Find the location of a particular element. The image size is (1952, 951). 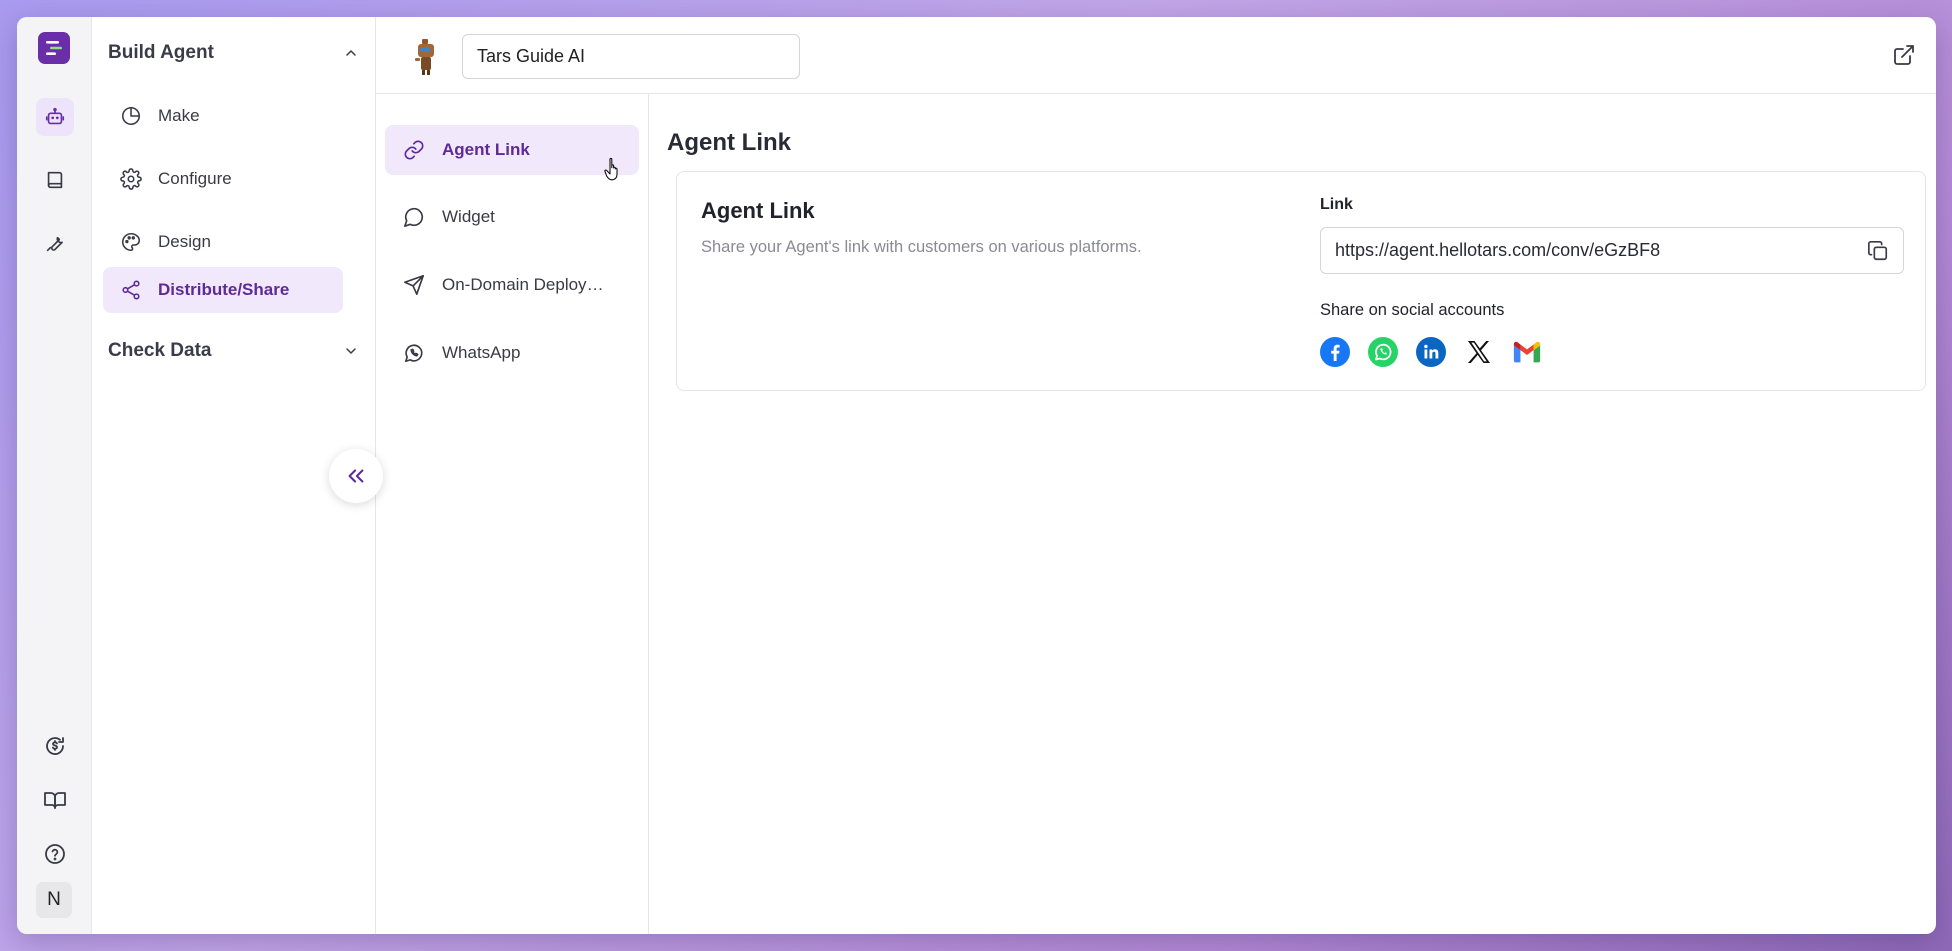

gmail-icon is located at coordinates (1527, 352).